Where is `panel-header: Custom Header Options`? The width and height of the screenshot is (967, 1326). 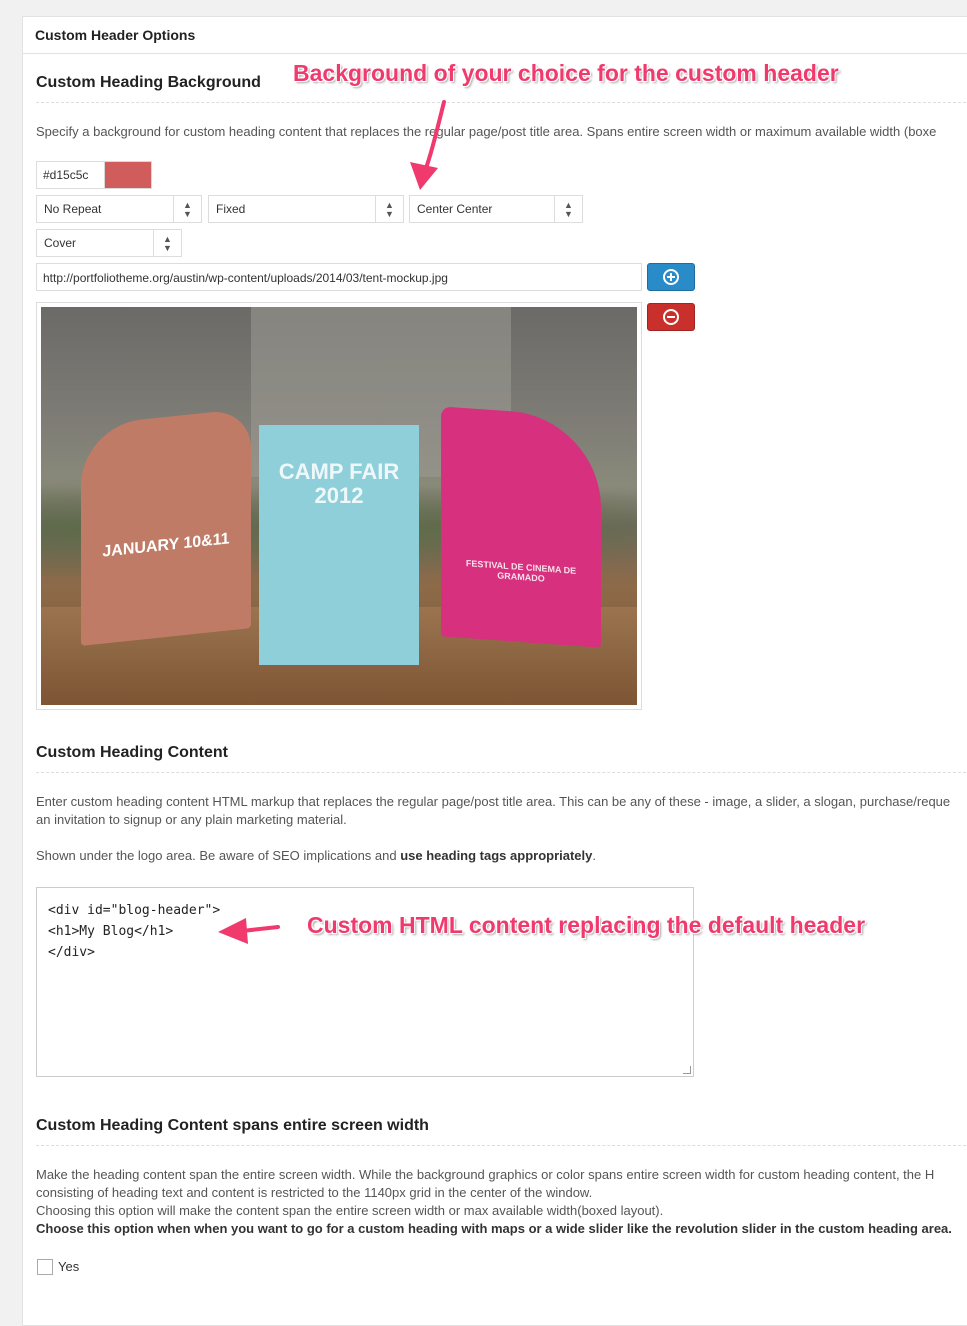 panel-header: Custom Header Options is located at coordinates (495, 35).